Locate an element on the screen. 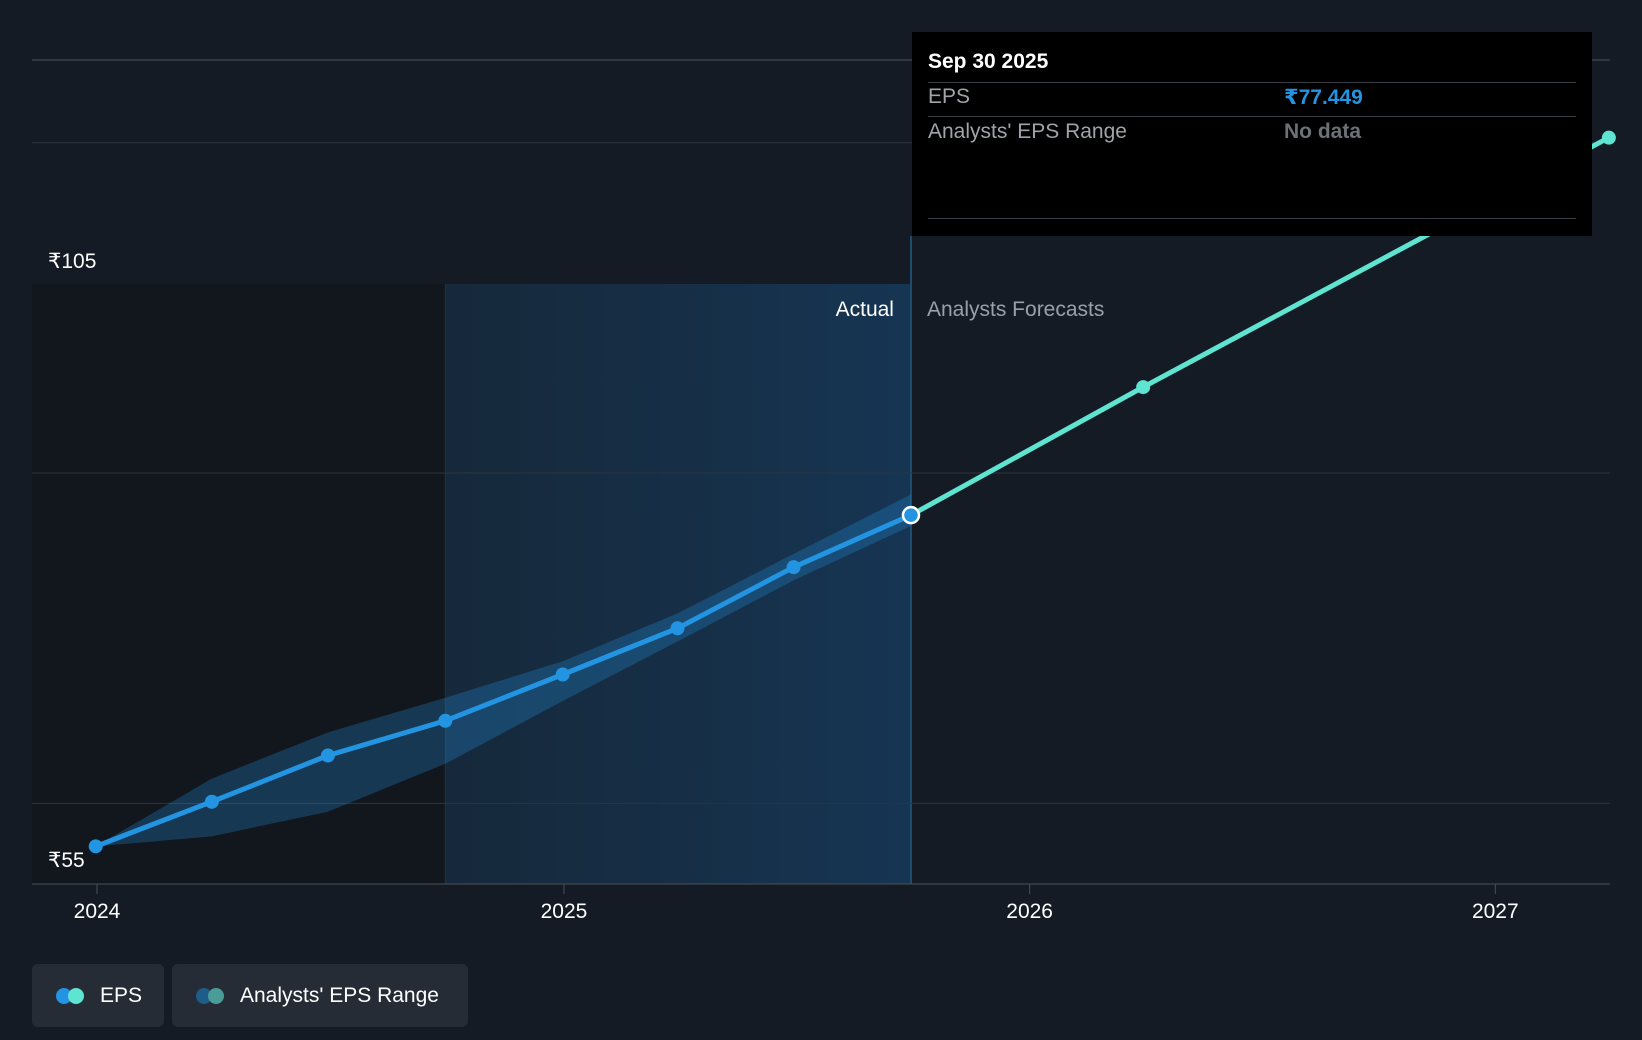 The image size is (1642, 1040). legend-range-dots is located at coordinates (211, 995).